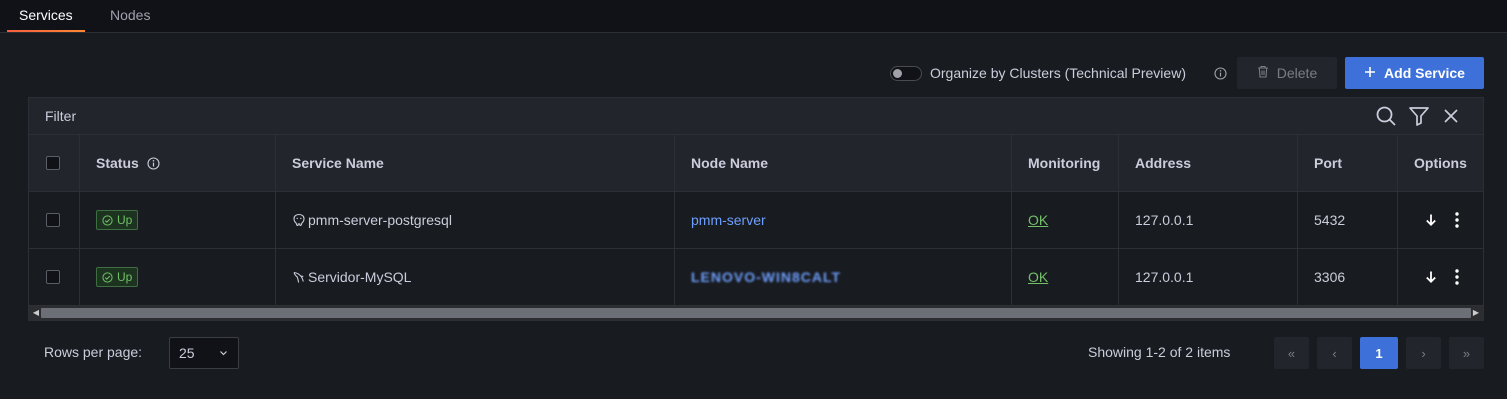 The image size is (1507, 399). I want to click on mysql-icon, so click(300, 277).